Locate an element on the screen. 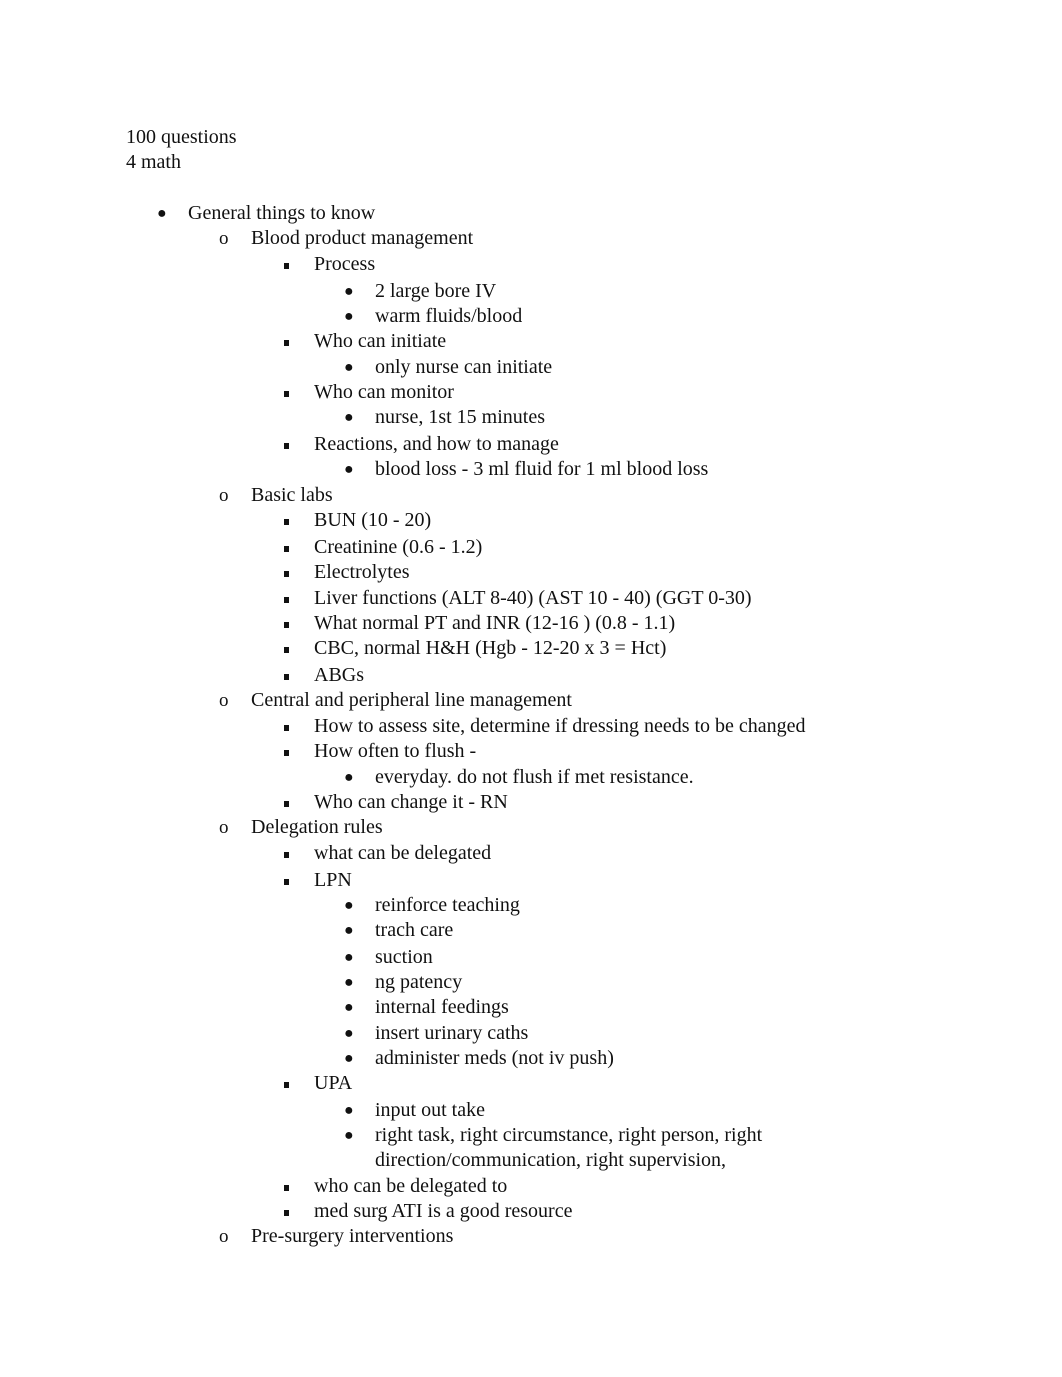  outline-item-level-3: Electrolytes is located at coordinates (362, 572).